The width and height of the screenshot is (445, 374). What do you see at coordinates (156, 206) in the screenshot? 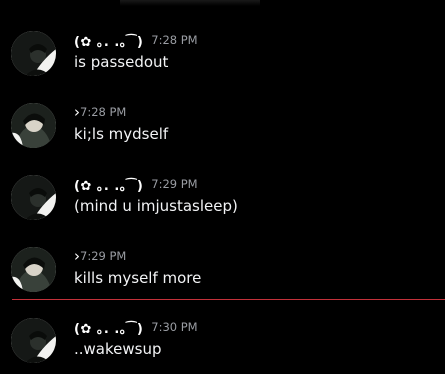
I see `message-text: (mind u imjustasleep)` at bounding box center [156, 206].